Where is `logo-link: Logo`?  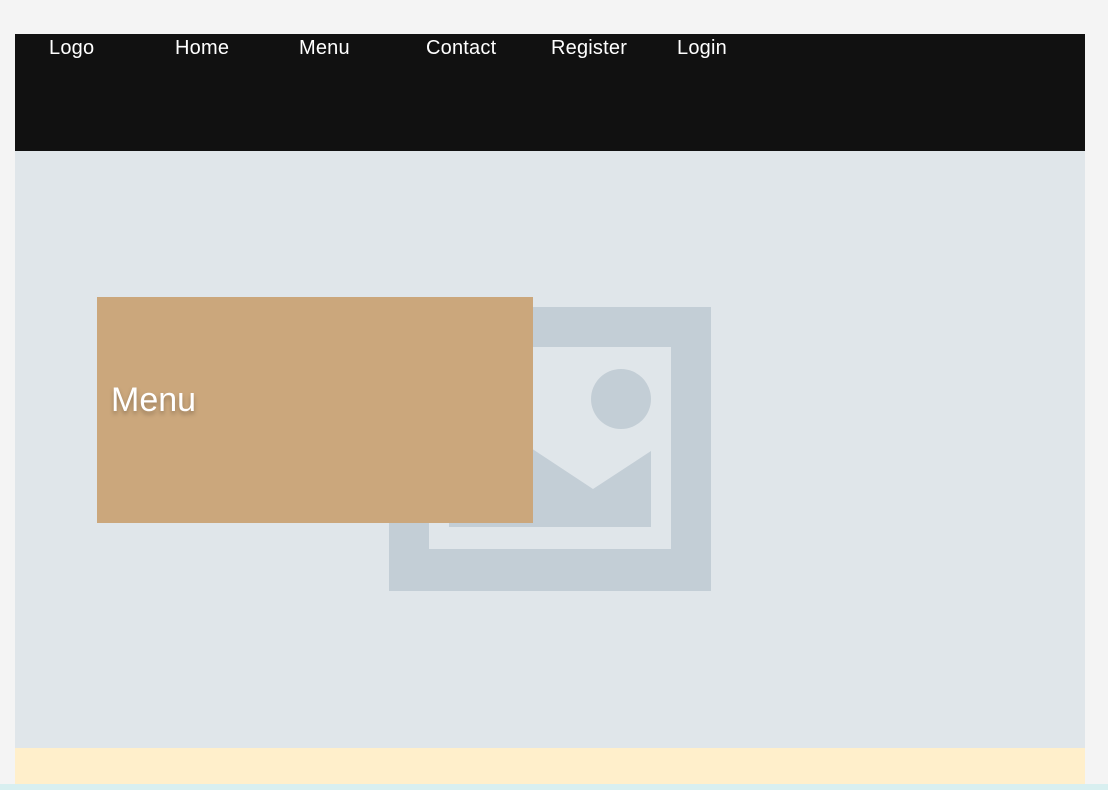 logo-link: Logo is located at coordinates (71, 48).